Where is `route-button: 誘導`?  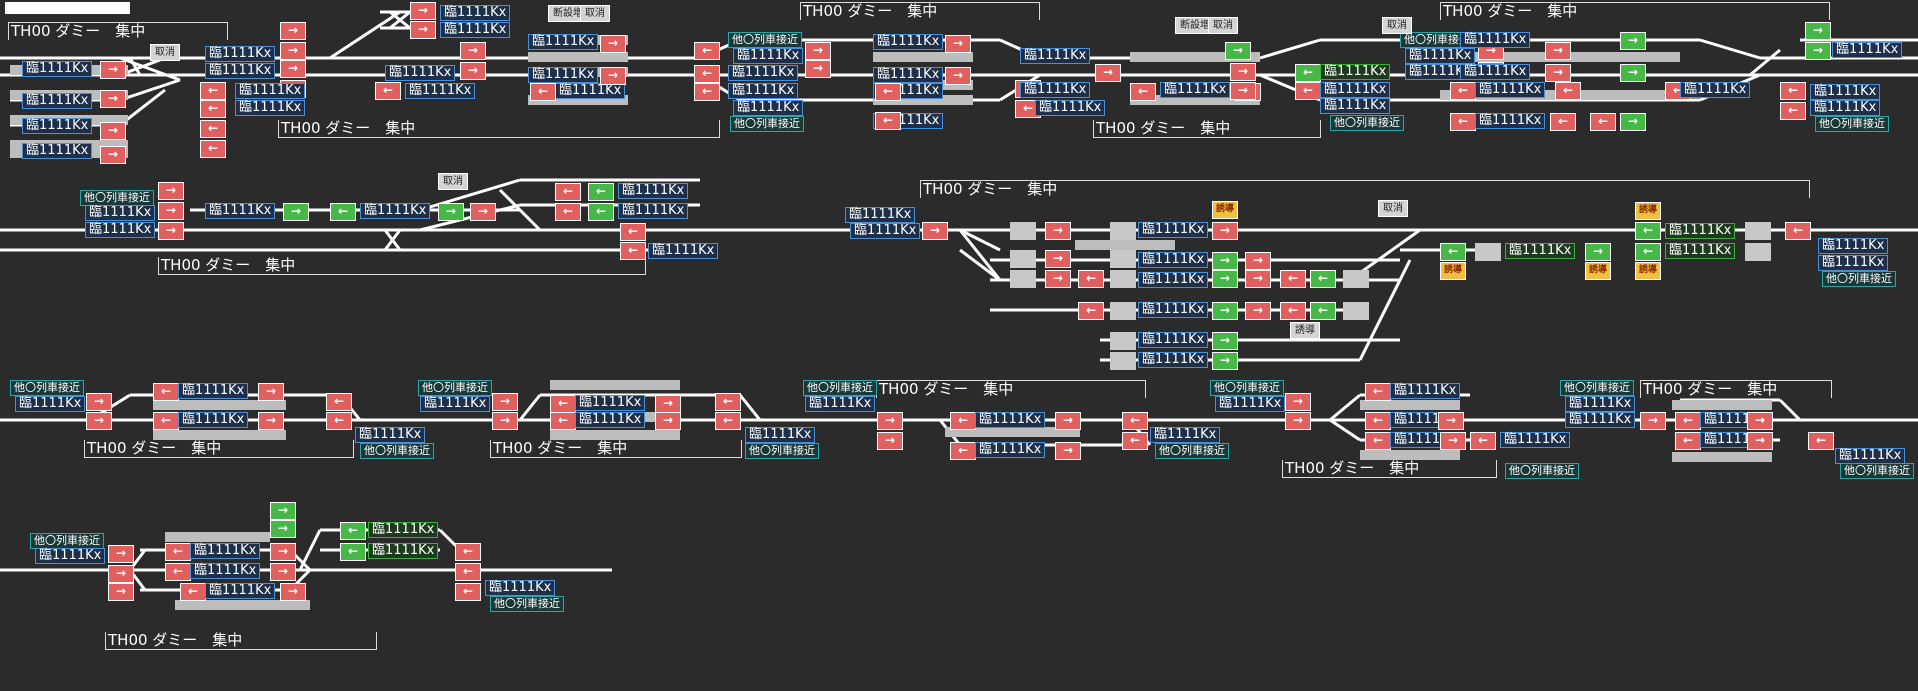 route-button: 誘導 is located at coordinates (1305, 330).